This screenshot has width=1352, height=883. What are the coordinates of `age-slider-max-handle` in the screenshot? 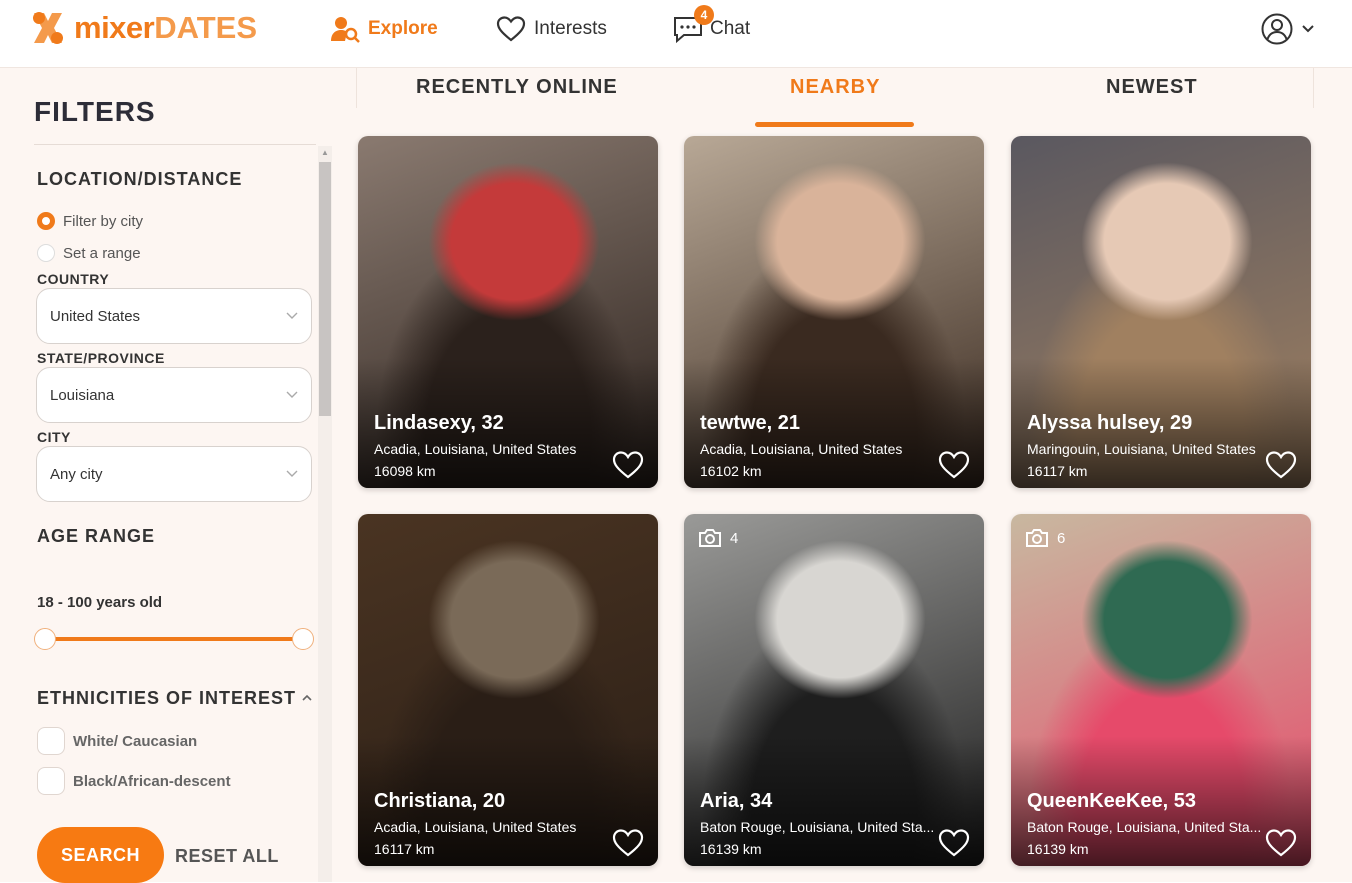 It's located at (303, 639).